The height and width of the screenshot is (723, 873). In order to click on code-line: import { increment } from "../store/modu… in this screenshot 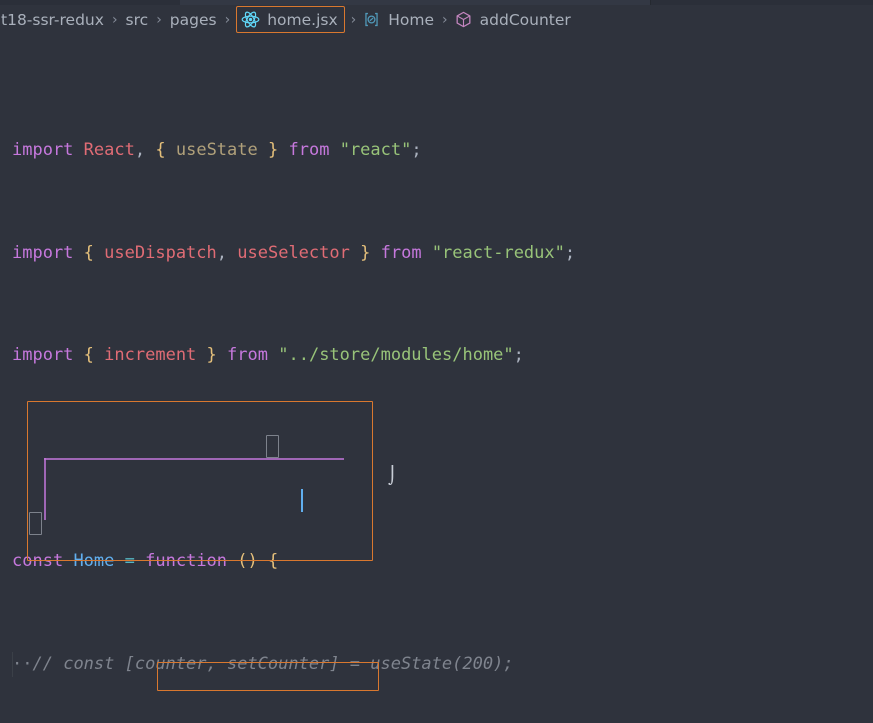, I will do `click(436, 356)`.